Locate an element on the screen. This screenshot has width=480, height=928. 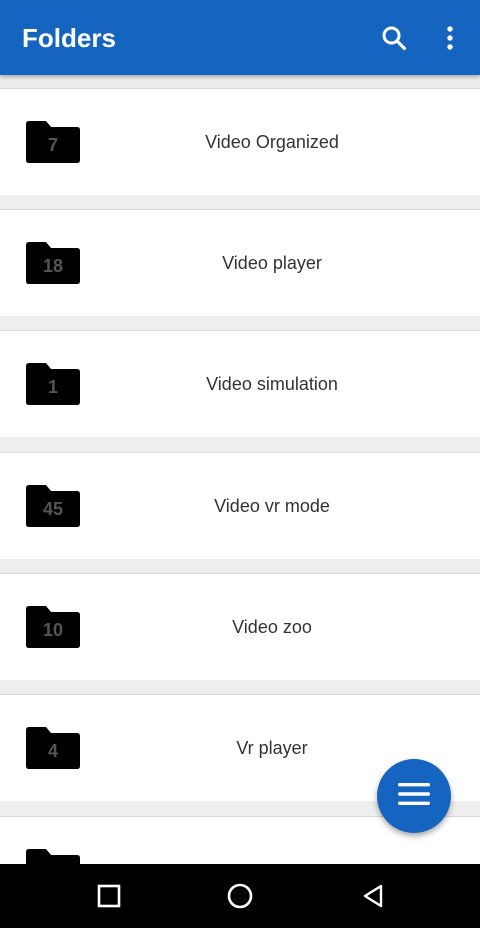
folder-count: 45 is located at coordinates (53, 509).